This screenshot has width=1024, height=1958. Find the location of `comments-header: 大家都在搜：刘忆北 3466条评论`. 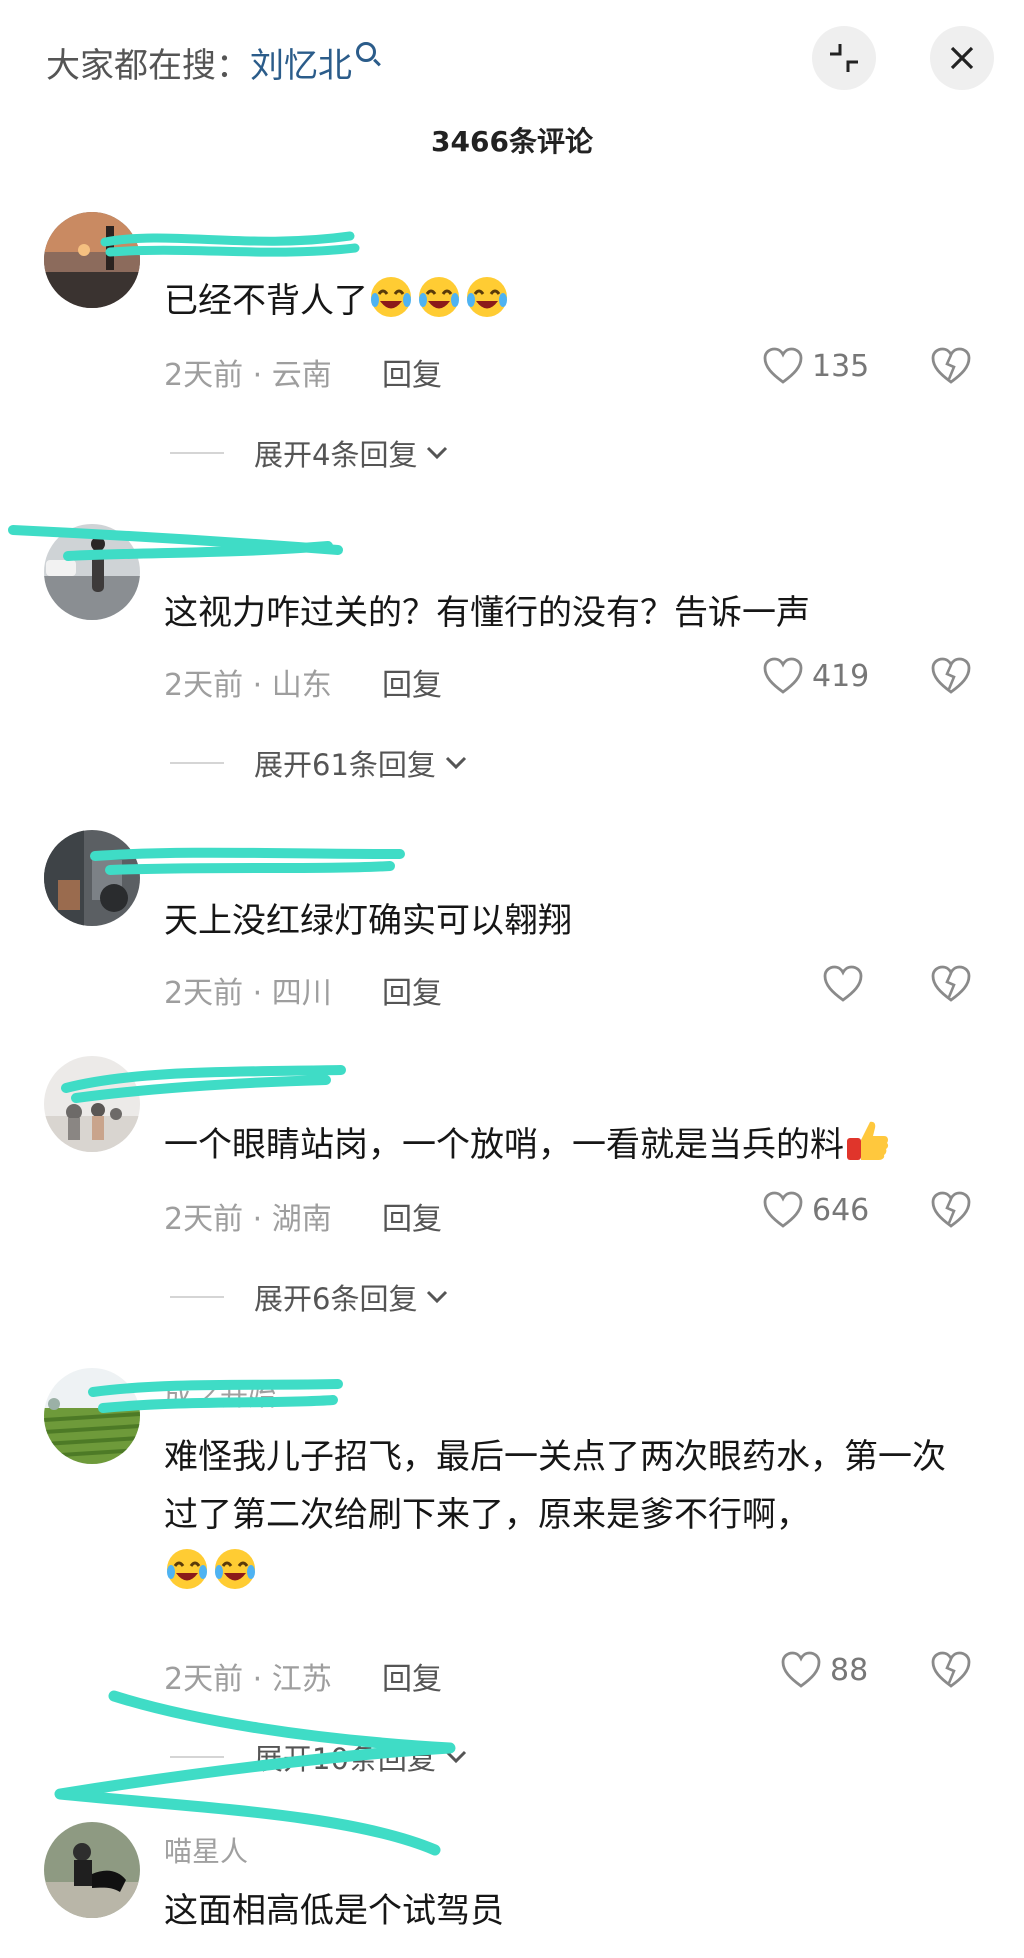

comments-header: 大家都在搜：刘忆北 3466条评论 is located at coordinates (512, 79).